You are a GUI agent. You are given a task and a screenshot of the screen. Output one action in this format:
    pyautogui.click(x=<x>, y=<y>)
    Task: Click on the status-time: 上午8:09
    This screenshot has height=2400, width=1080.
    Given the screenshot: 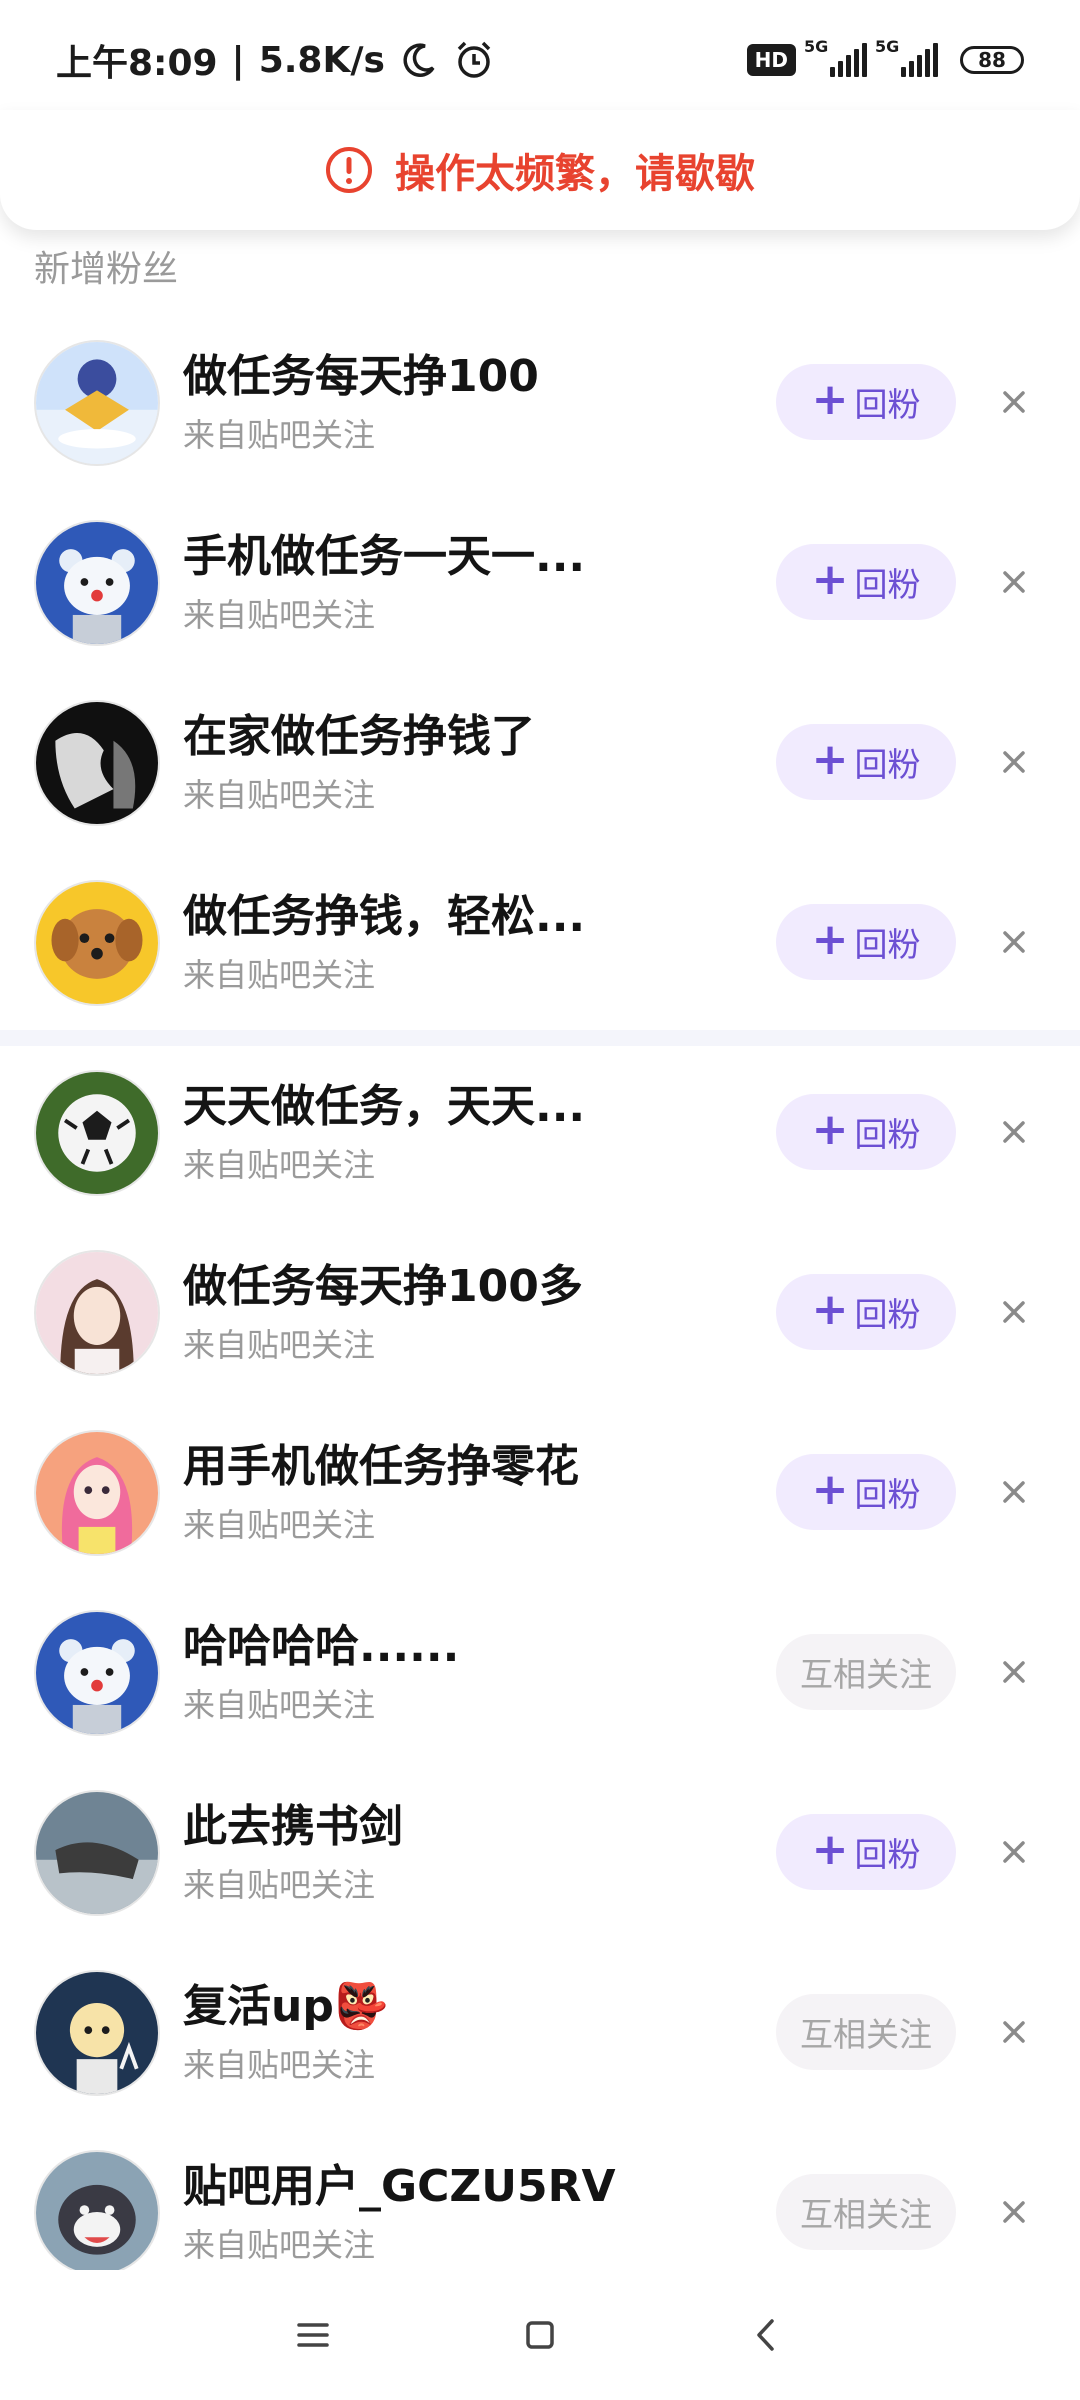 What is the action you would take?
    pyautogui.click(x=137, y=63)
    